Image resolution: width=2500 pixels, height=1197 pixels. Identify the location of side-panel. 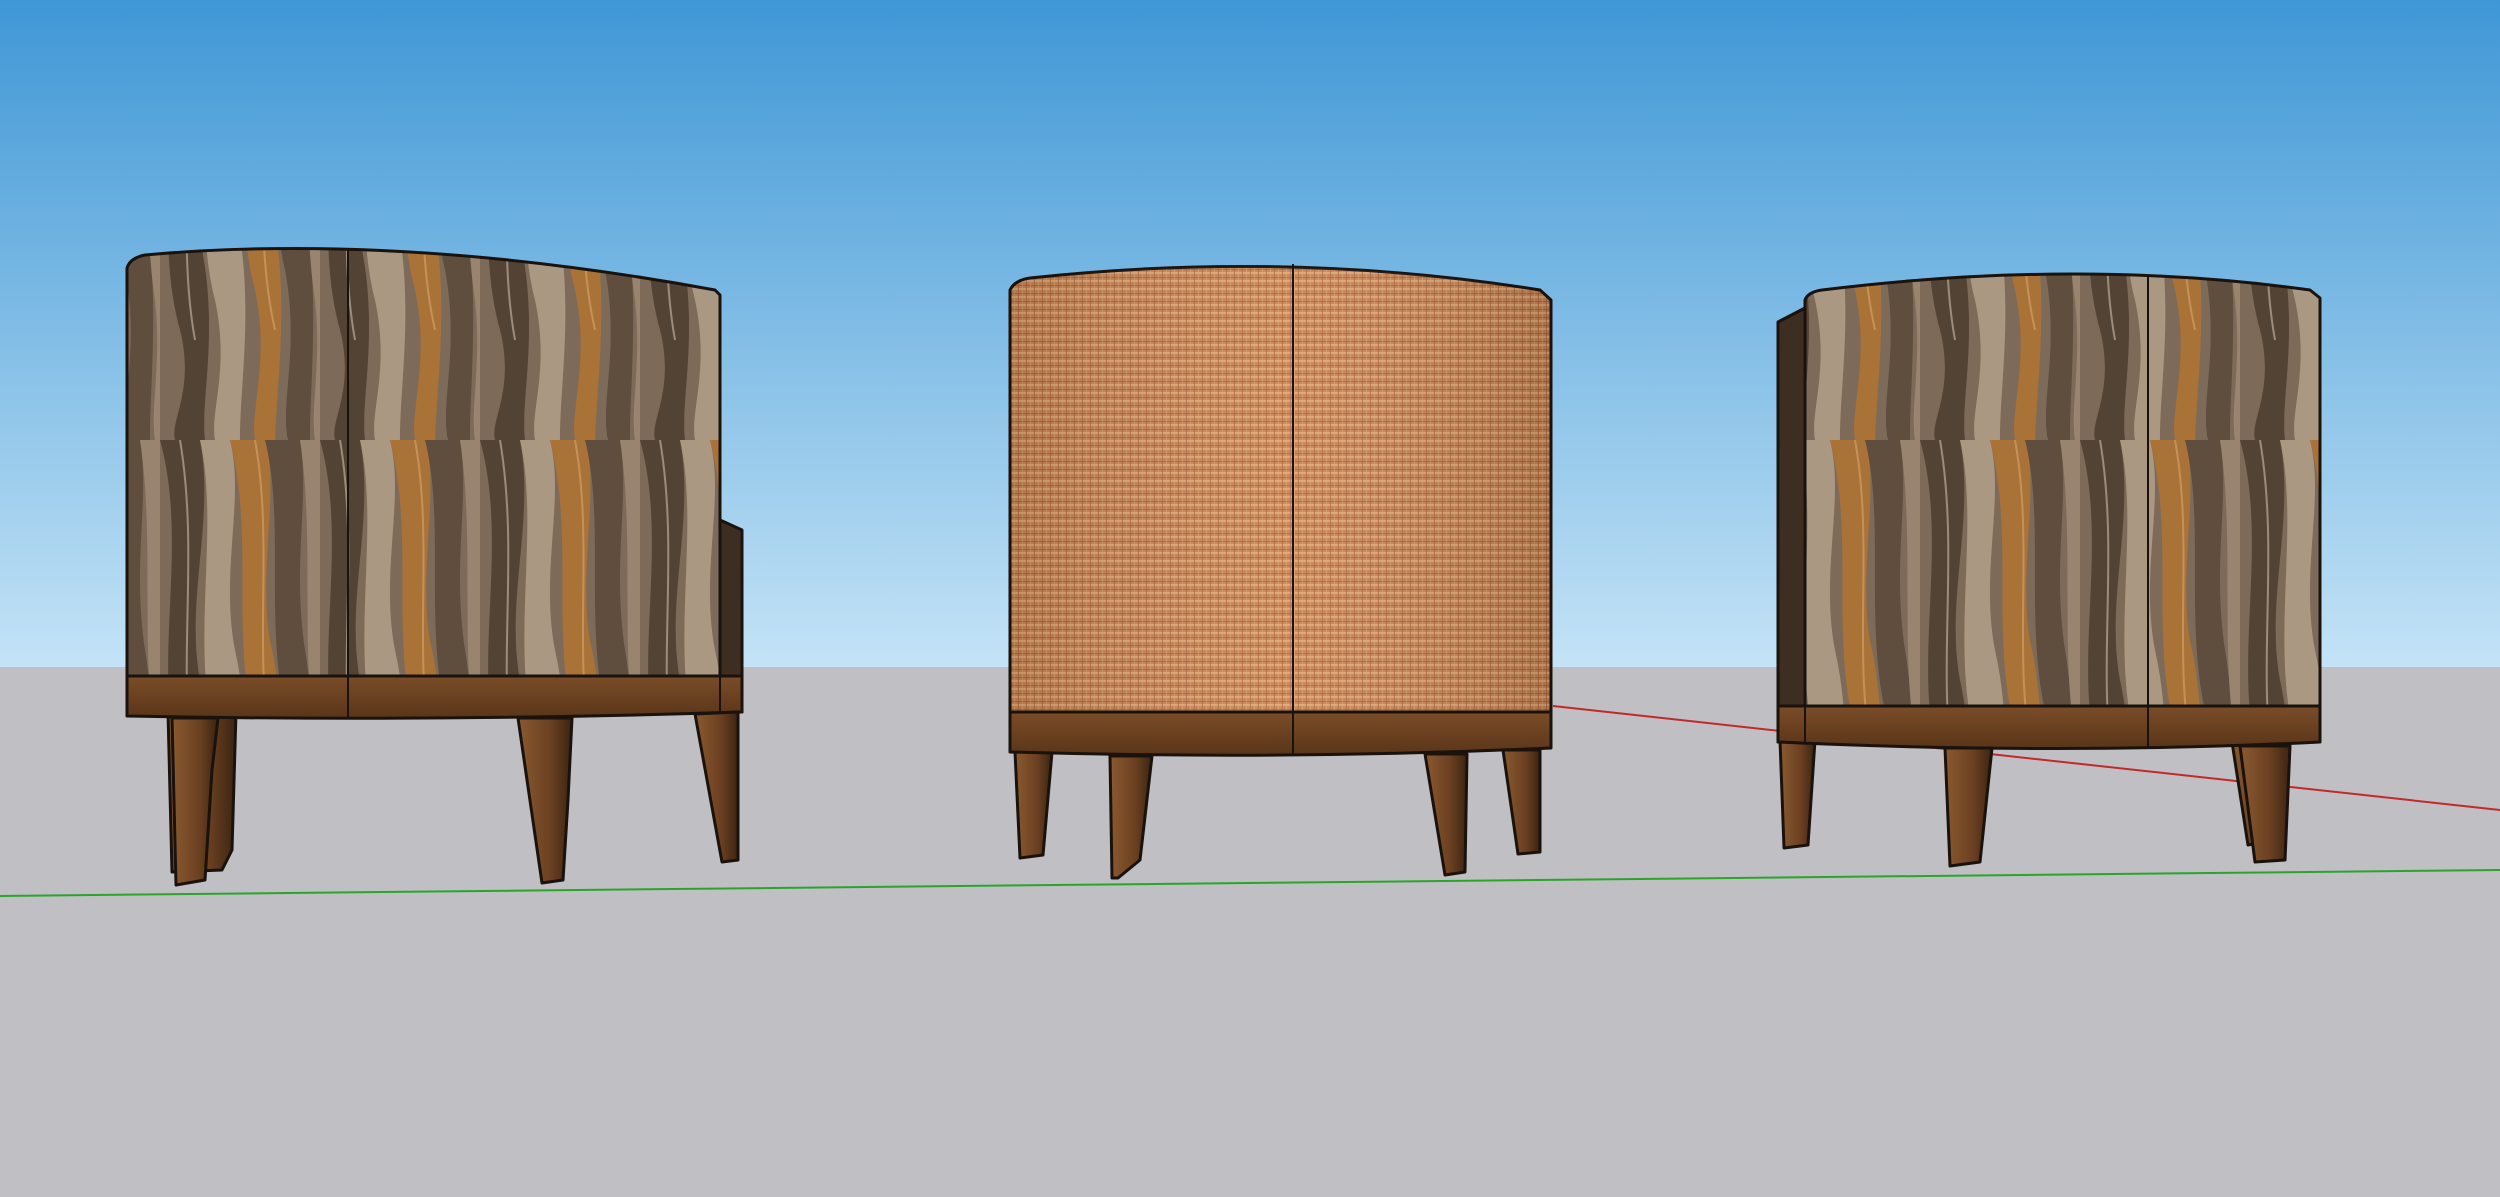
(1791, 525).